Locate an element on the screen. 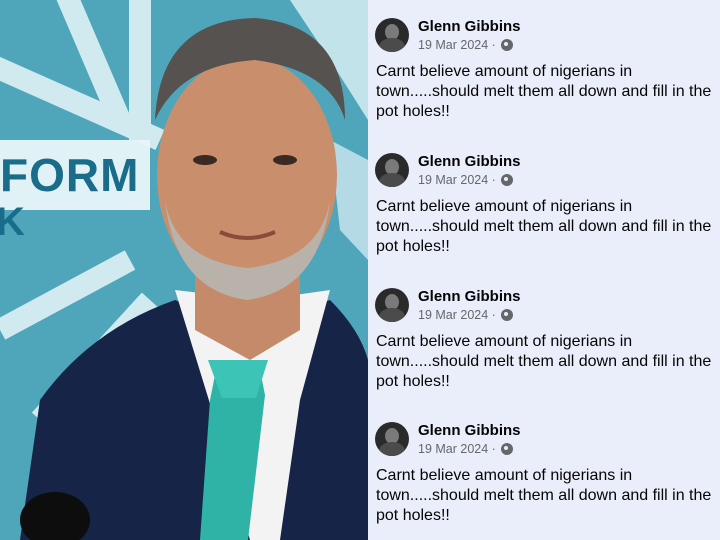 The height and width of the screenshot is (540, 720). banner-text-2: K is located at coordinates (12, 222).